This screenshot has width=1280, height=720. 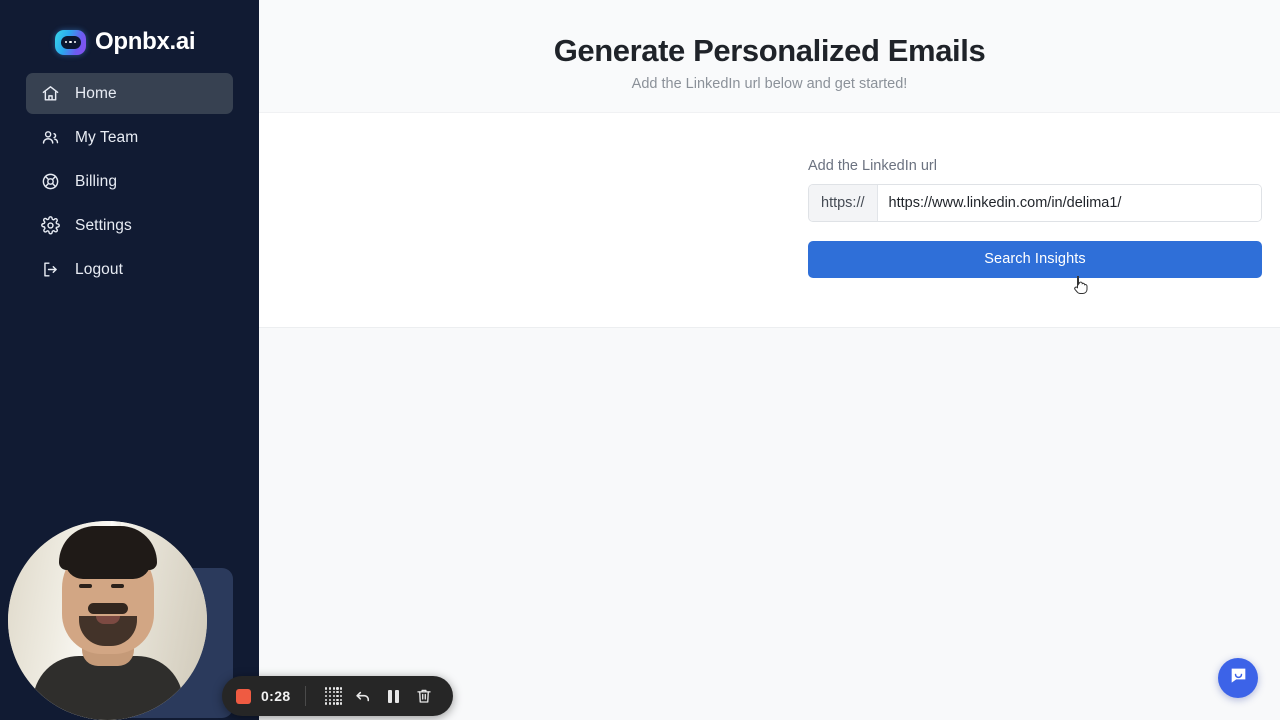 What do you see at coordinates (107, 137) in the screenshot?
I see `sidebar-item-label: My Team` at bounding box center [107, 137].